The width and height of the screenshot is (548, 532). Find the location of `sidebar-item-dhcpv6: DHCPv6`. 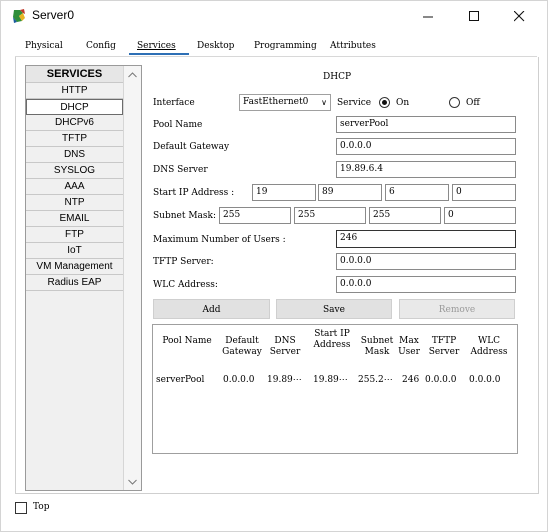

sidebar-item-dhcpv6: DHCPv6 is located at coordinates (74, 123).